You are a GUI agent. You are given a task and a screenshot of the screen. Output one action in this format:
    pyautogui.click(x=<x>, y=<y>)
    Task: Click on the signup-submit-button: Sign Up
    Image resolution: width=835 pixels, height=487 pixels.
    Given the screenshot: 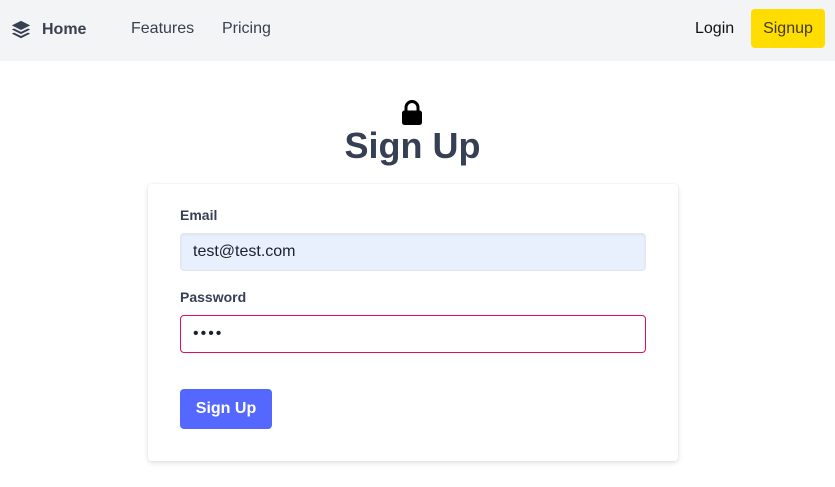 What is the action you would take?
    pyautogui.click(x=226, y=409)
    